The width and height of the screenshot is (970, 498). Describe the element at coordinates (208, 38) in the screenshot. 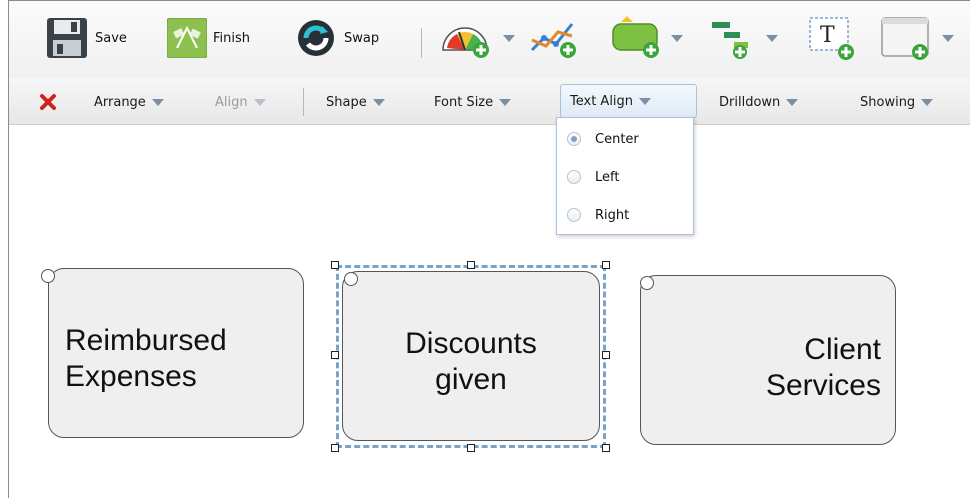

I see `finish-button: Finish` at that location.